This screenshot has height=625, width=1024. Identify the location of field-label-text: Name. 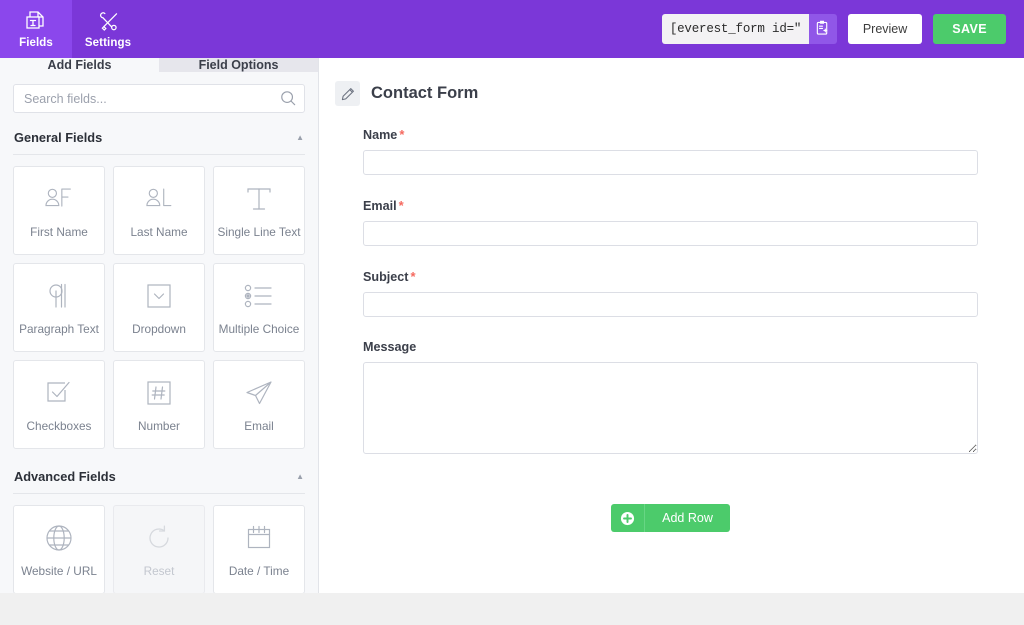
(380, 135).